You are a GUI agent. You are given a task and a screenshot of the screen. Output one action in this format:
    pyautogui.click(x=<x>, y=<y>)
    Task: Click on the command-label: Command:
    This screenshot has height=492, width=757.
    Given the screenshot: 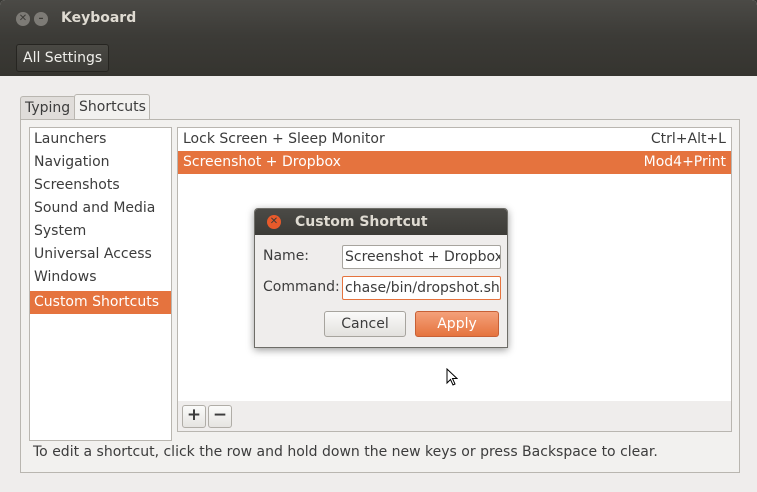 What is the action you would take?
    pyautogui.click(x=301, y=287)
    